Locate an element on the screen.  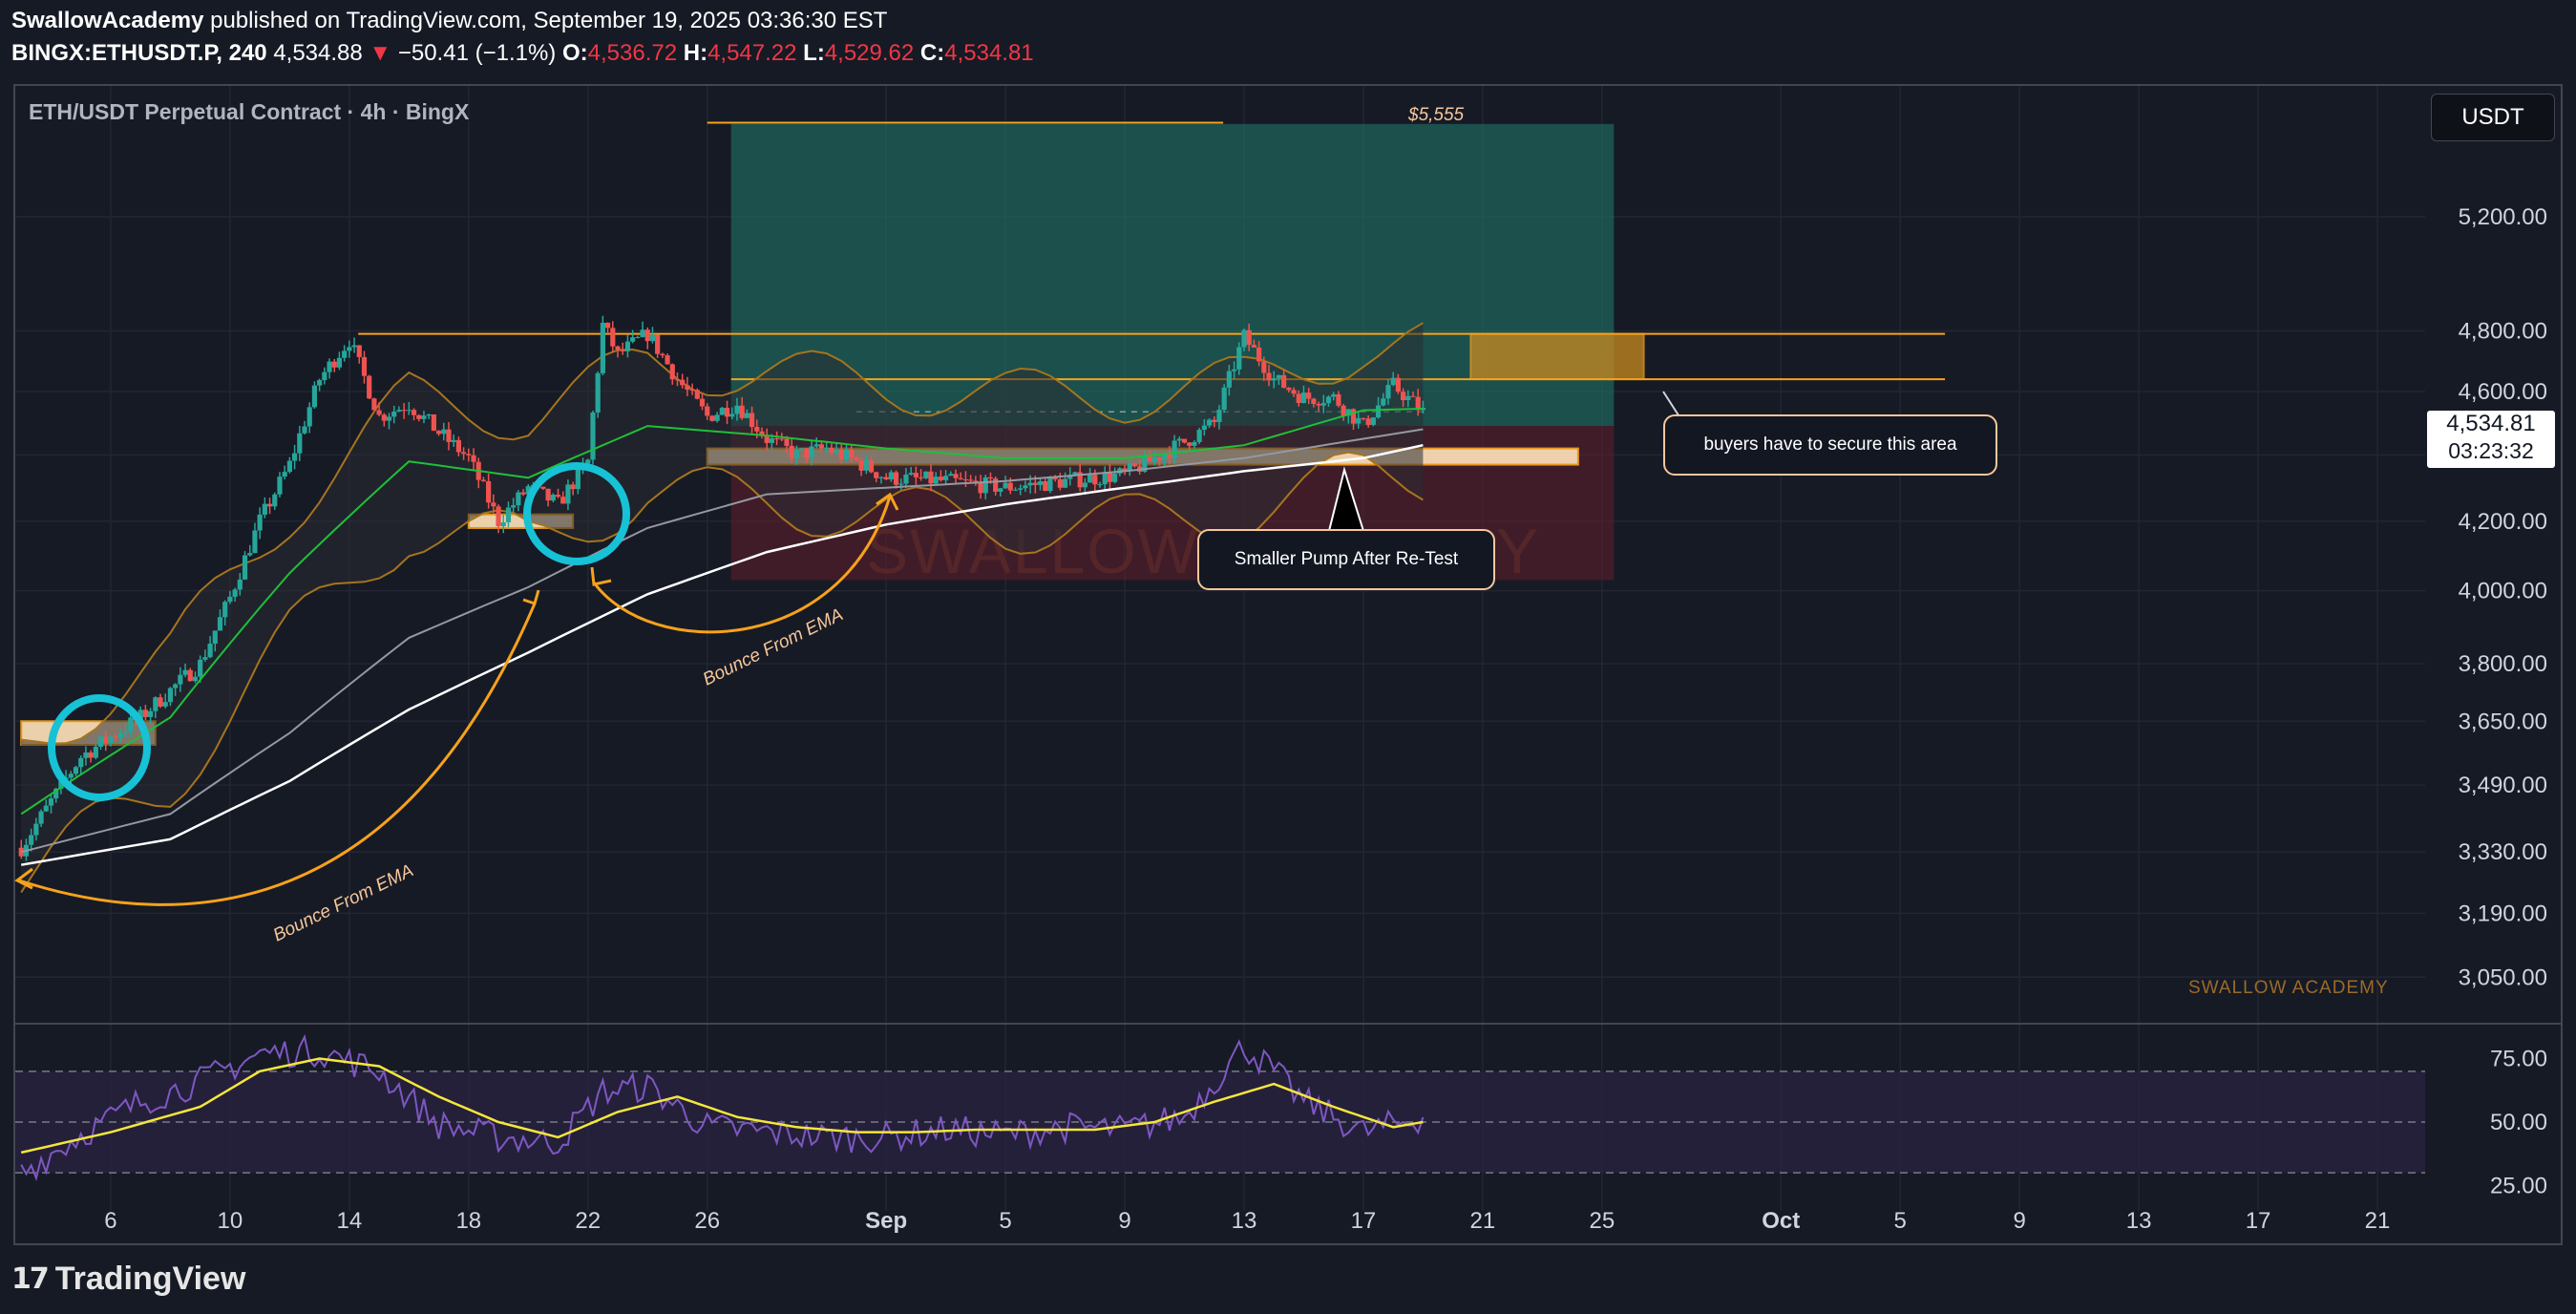
price-tick-label: 3,650.00 is located at coordinates (2503, 721).